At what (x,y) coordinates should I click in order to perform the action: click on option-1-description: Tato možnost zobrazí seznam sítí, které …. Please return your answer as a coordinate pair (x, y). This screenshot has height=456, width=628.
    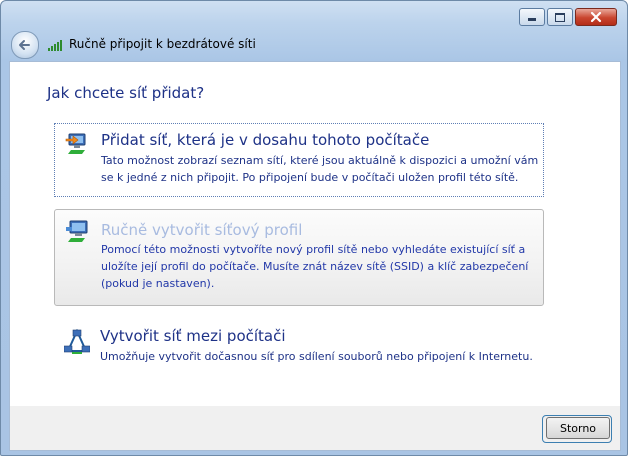
    Looking at the image, I should click on (320, 169).